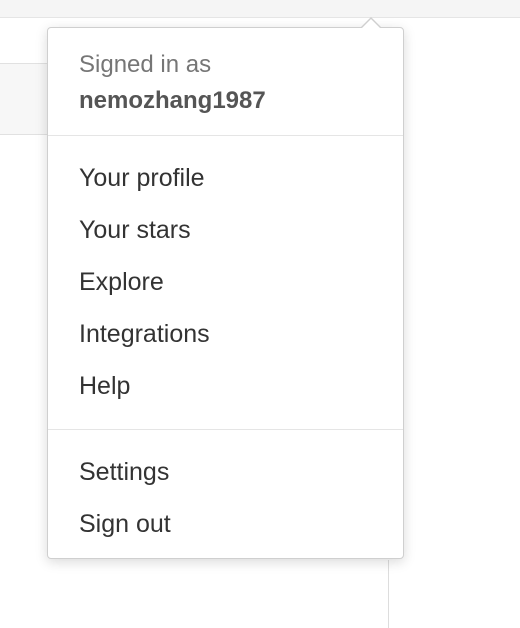 The image size is (520, 628). Describe the element at coordinates (260, 9) in the screenshot. I see `header-bar` at that location.